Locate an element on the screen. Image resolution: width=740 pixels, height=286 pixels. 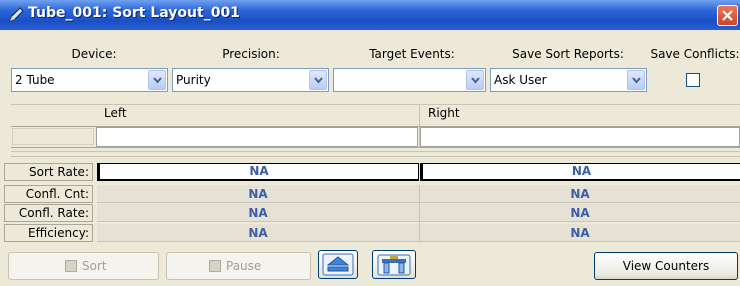
confl-cnt-label: Confl. Cnt: is located at coordinates (48, 194).